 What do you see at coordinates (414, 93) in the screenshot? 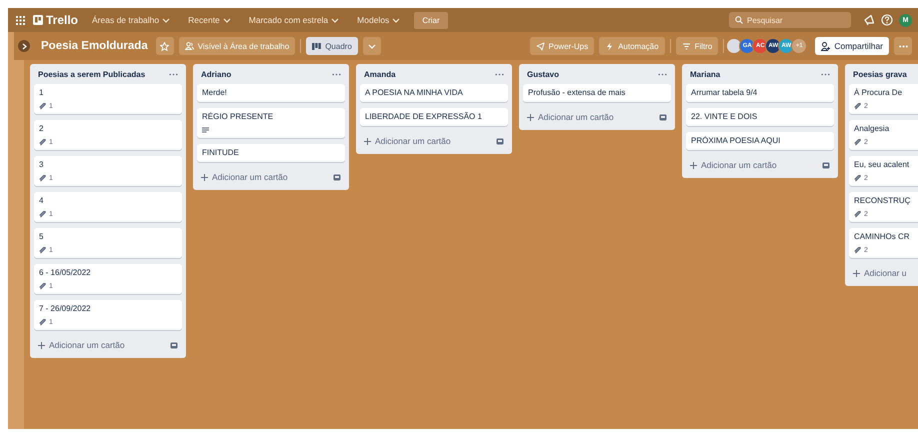
I see `card-title: A POESIA NA MINHA VIDA` at bounding box center [414, 93].